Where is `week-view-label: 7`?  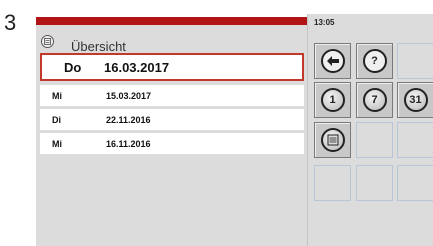 week-view-label: 7 is located at coordinates (374, 99).